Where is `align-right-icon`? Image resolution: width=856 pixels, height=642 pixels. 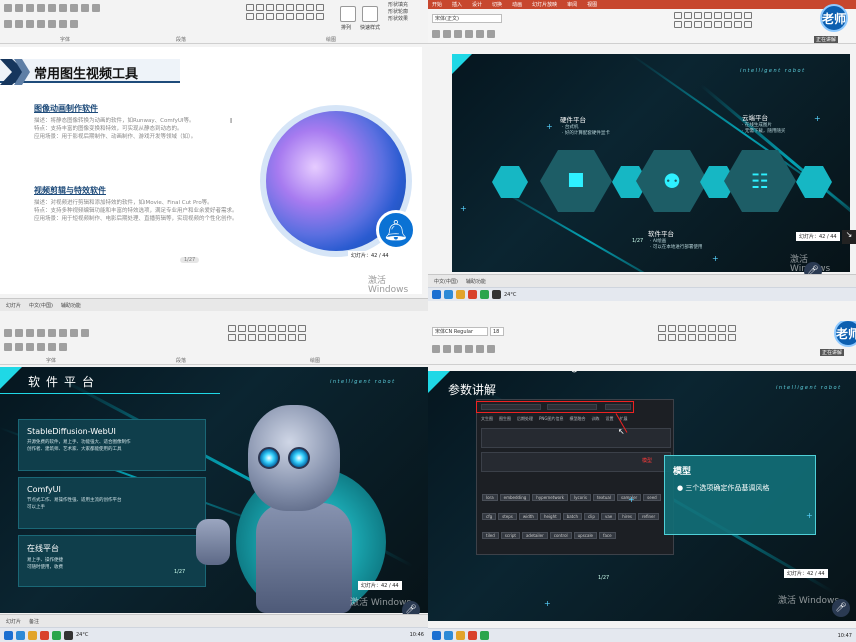 align-right-icon is located at coordinates (52, 24).